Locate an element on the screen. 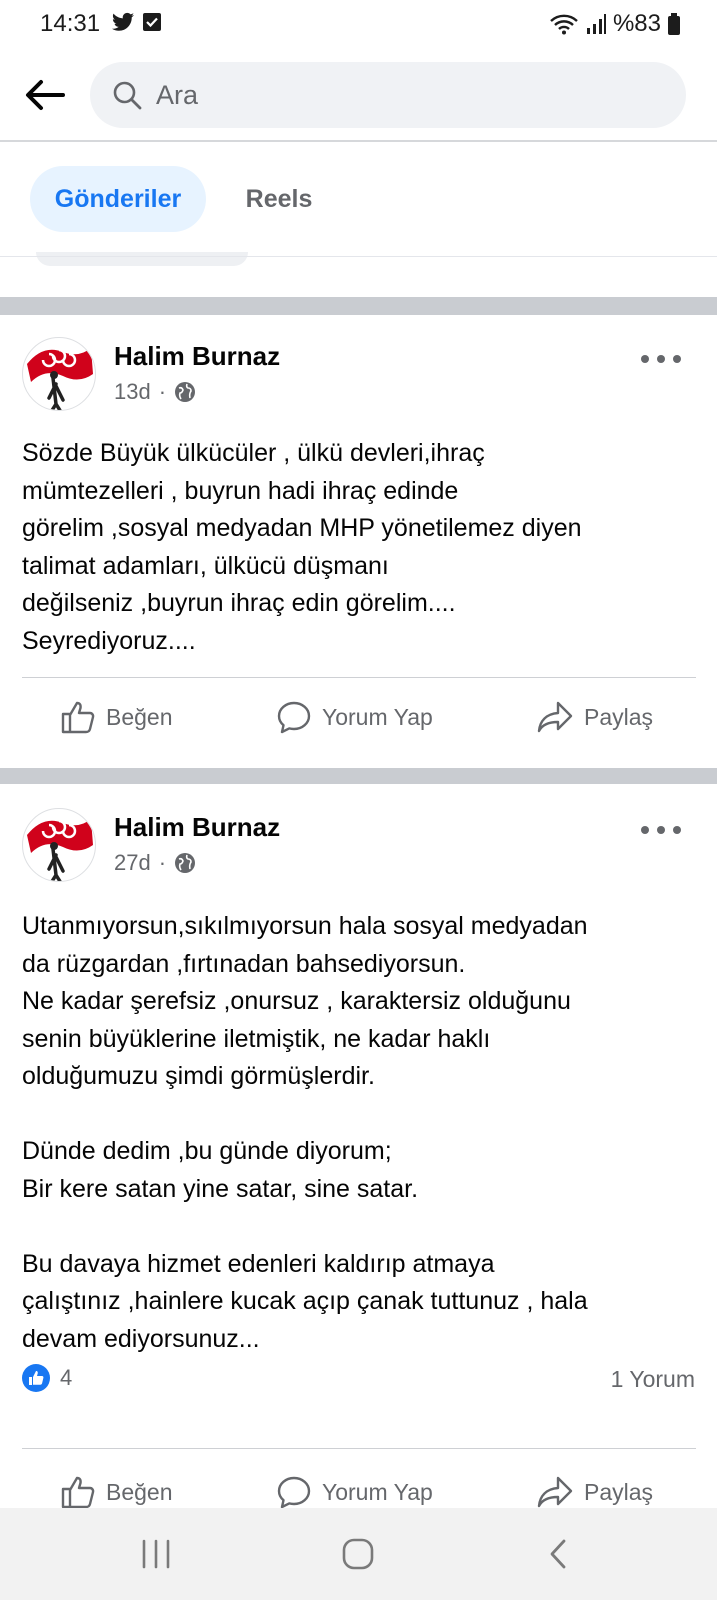  arrow-left-icon is located at coordinates (45, 95).